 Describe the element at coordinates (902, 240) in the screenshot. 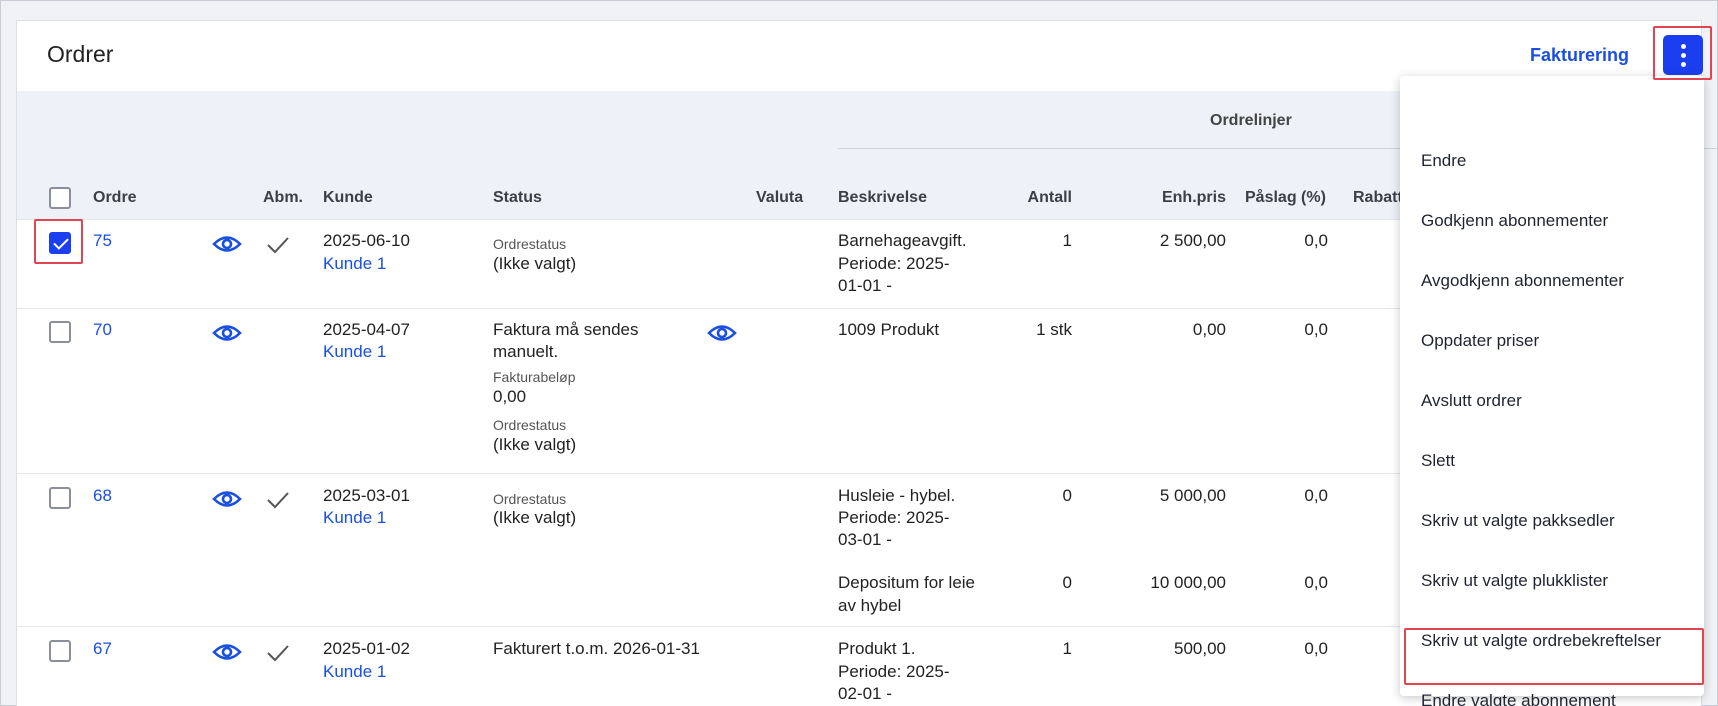

I see `line-description: Barnehageavgift.` at that location.